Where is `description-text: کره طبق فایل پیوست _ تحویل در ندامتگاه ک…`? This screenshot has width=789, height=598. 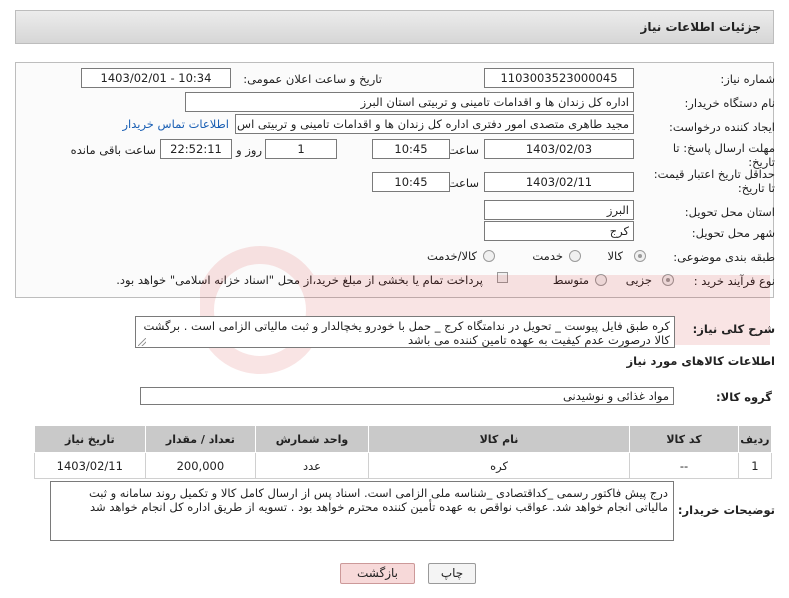
description-text: کره طبق فایل پیوست _ تحویل در ندامتگاه ک… is located at coordinates (406, 333).